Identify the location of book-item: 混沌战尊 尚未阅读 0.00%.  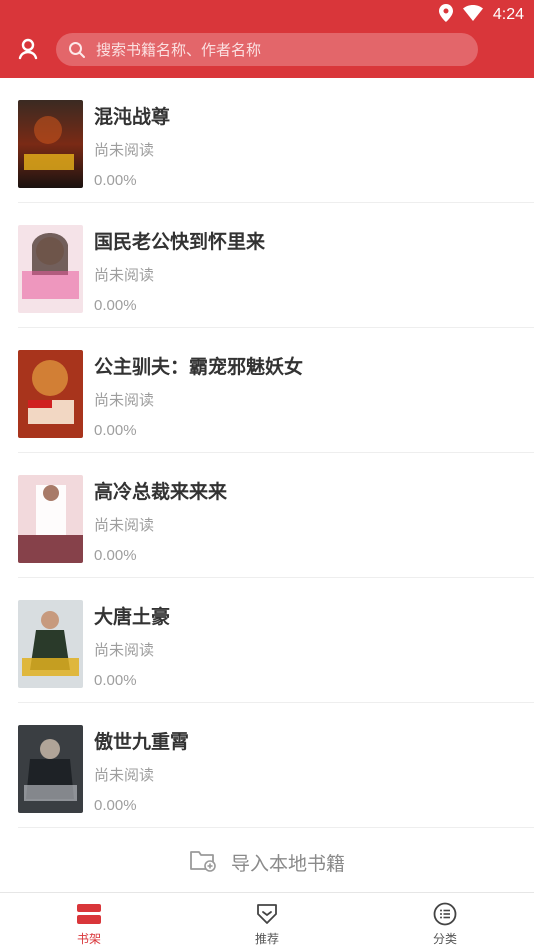
(267, 140).